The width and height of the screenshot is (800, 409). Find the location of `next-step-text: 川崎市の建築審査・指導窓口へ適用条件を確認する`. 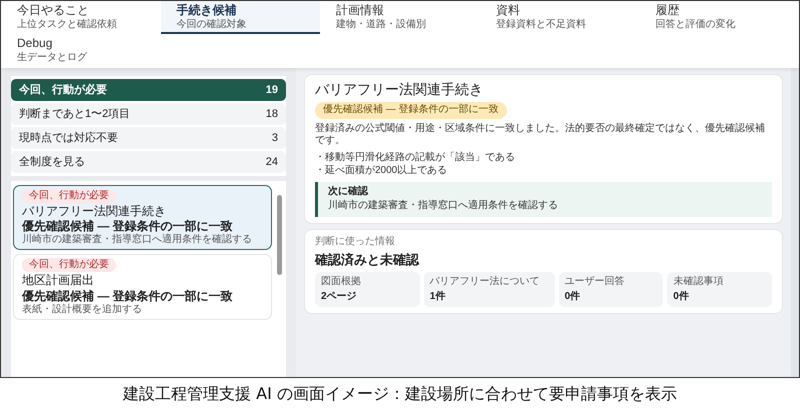

next-step-text: 川崎市の建築審査・指導窓口へ適用条件を確認する is located at coordinates (137, 240).